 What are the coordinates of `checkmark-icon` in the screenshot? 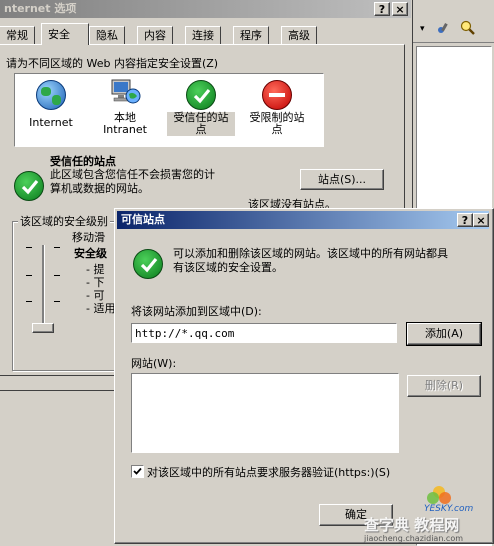 It's located at (137, 471).